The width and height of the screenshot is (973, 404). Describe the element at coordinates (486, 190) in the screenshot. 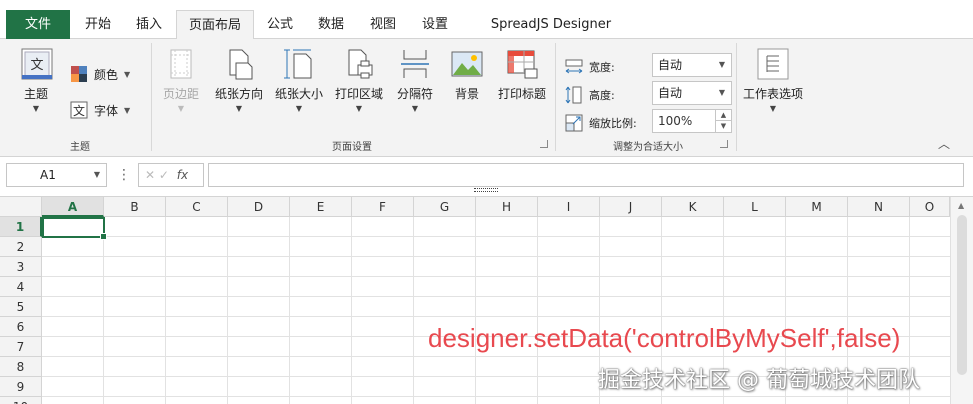

I see `formula-bar-resize-handle` at that location.